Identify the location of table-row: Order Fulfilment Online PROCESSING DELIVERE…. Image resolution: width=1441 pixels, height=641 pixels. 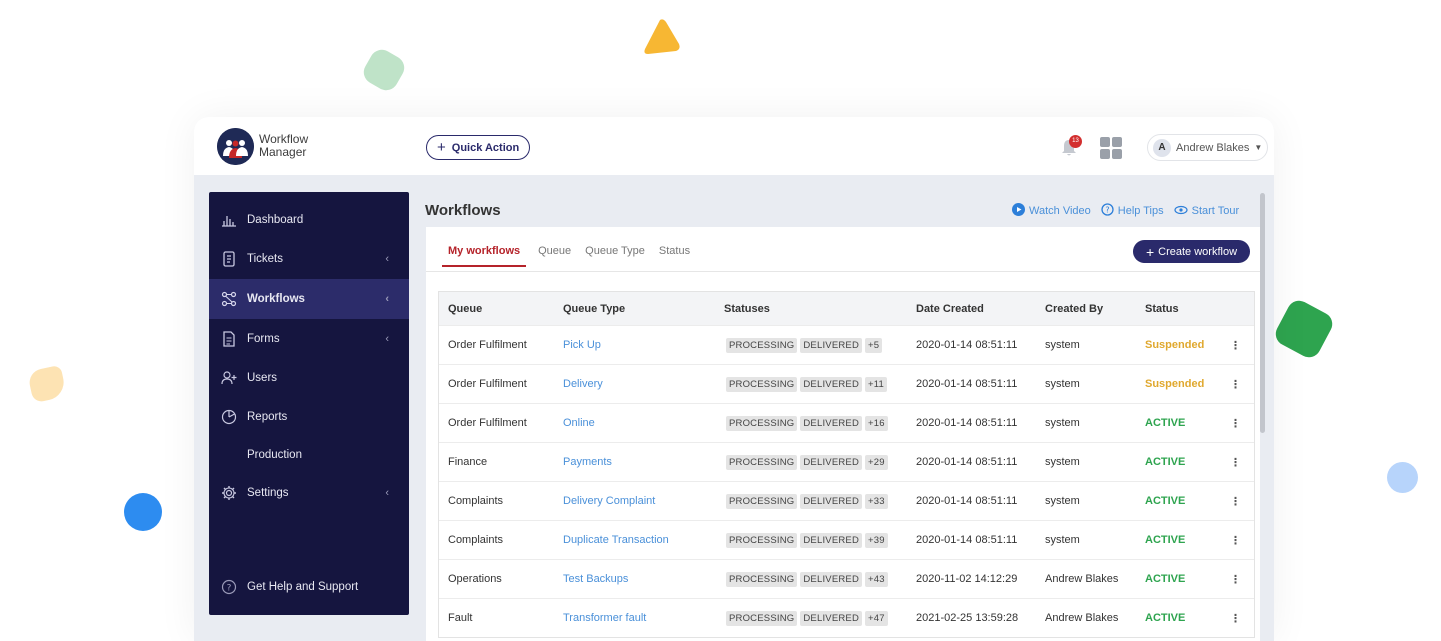
(846, 422).